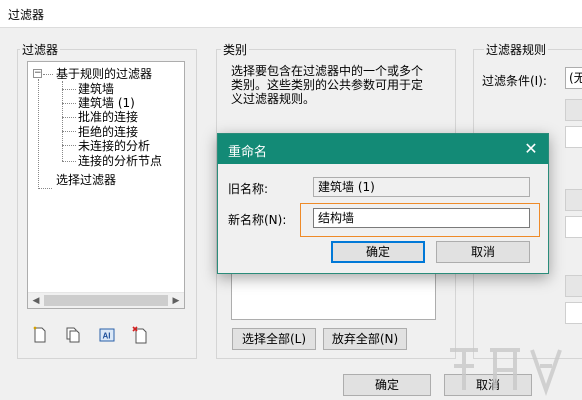 Image resolution: width=582 pixels, height=400 pixels. What do you see at coordinates (327, 85) in the screenshot?
I see `description-line: 类别。这些类别的公共参数可用于定` at bounding box center [327, 85].